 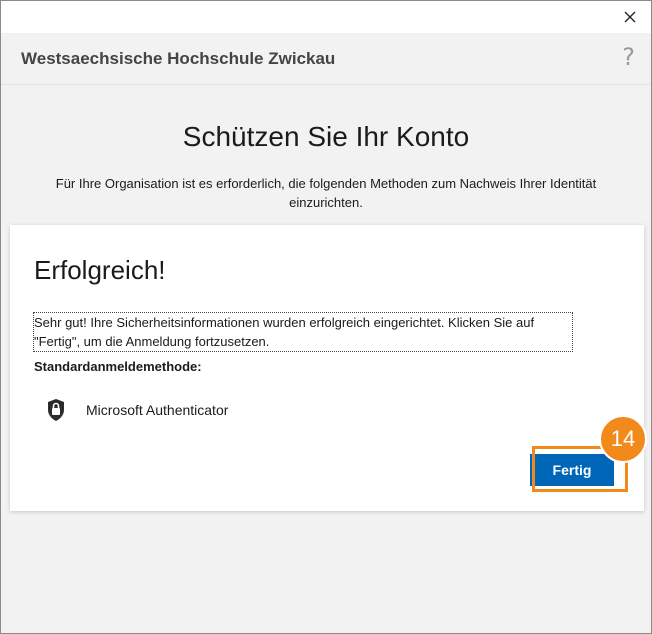 I want to click on step-number-badge: 14, so click(x=623, y=439).